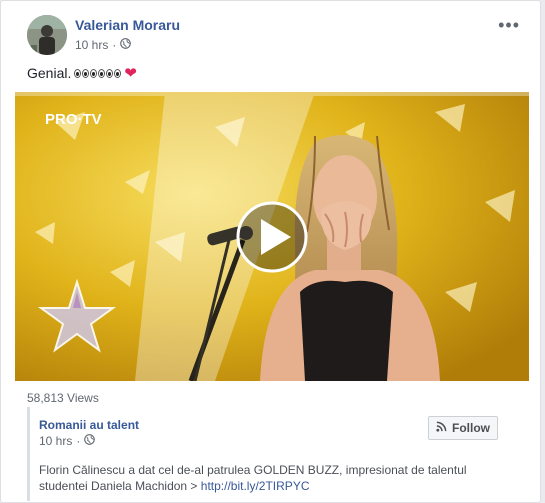 The width and height of the screenshot is (545, 503). I want to click on post-meta: 10 hrs ·, so click(103, 45).